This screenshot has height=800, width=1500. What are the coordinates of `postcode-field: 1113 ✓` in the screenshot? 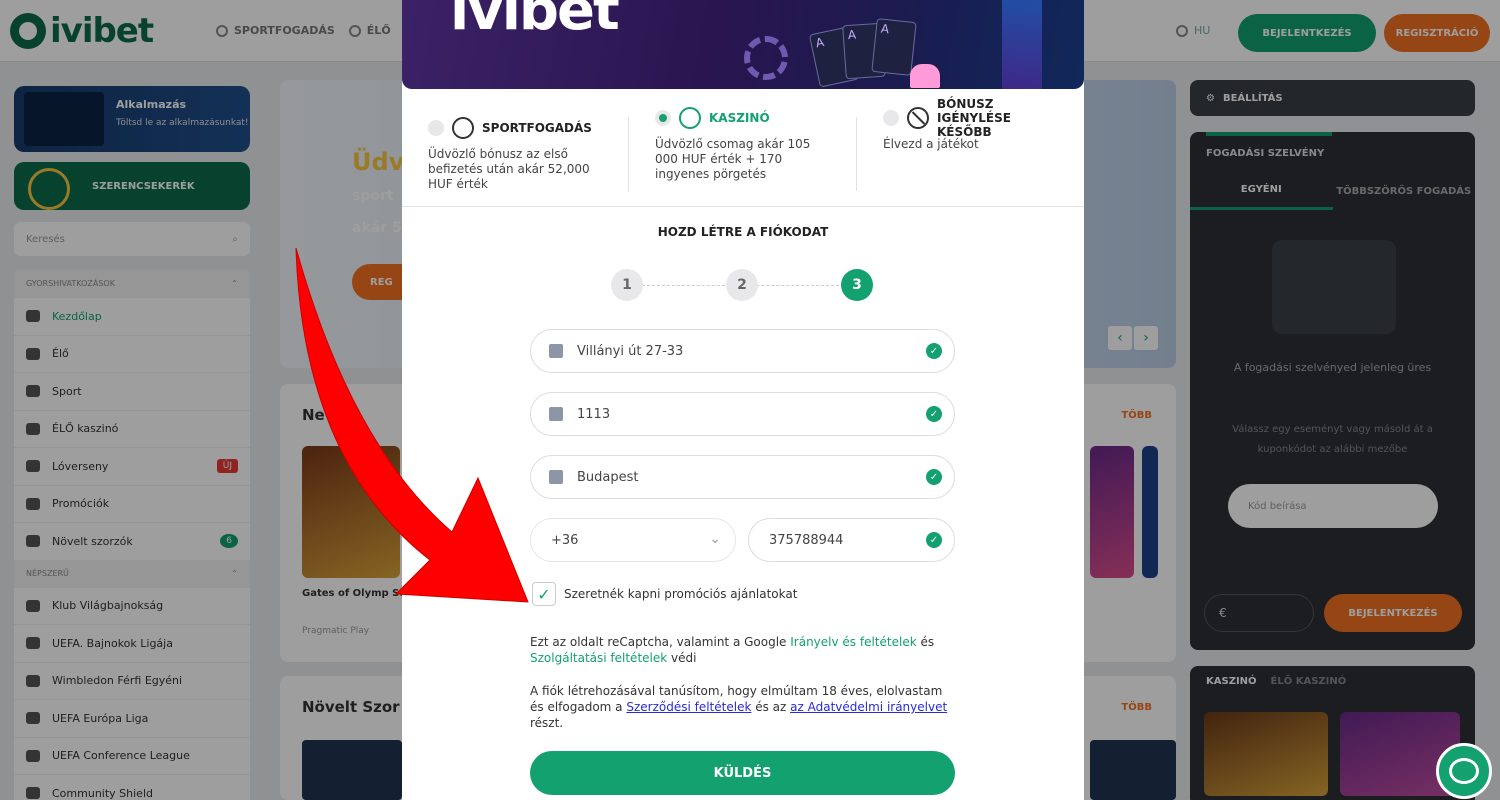 It's located at (742, 414).